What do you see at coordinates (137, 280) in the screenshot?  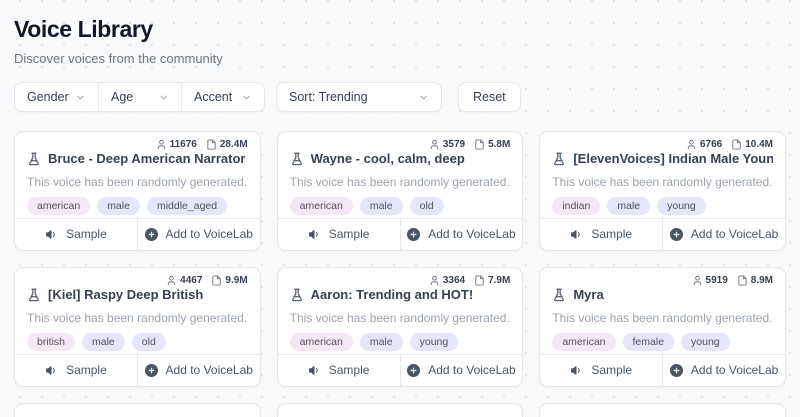 I see `voice-card-stats: 4467 9.9M` at bounding box center [137, 280].